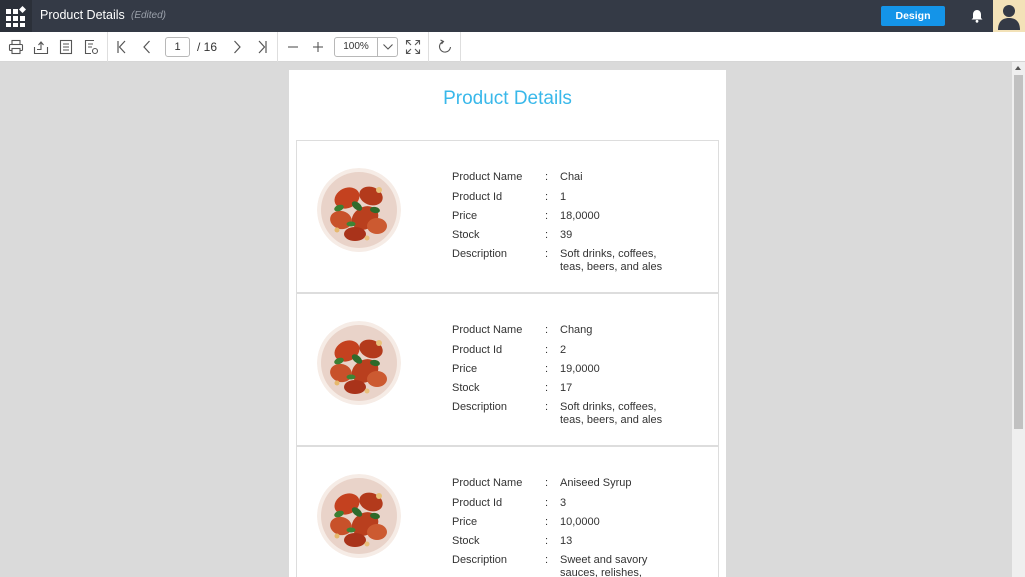 The width and height of the screenshot is (1025, 577). What do you see at coordinates (82, 15) in the screenshot?
I see `page-title: Product Details` at bounding box center [82, 15].